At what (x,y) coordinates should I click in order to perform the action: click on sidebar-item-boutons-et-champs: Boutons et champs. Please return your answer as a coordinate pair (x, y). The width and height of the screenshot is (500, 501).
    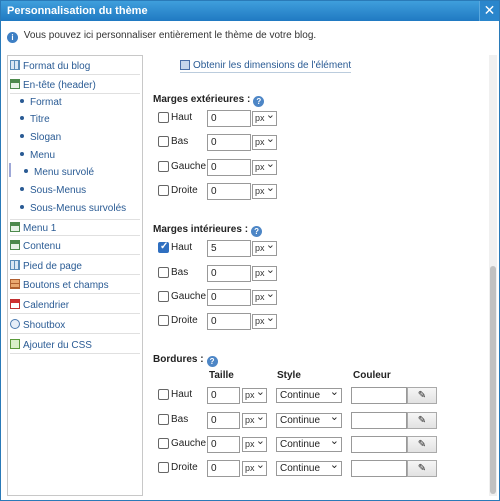
    Looking at the image, I should click on (75, 285).